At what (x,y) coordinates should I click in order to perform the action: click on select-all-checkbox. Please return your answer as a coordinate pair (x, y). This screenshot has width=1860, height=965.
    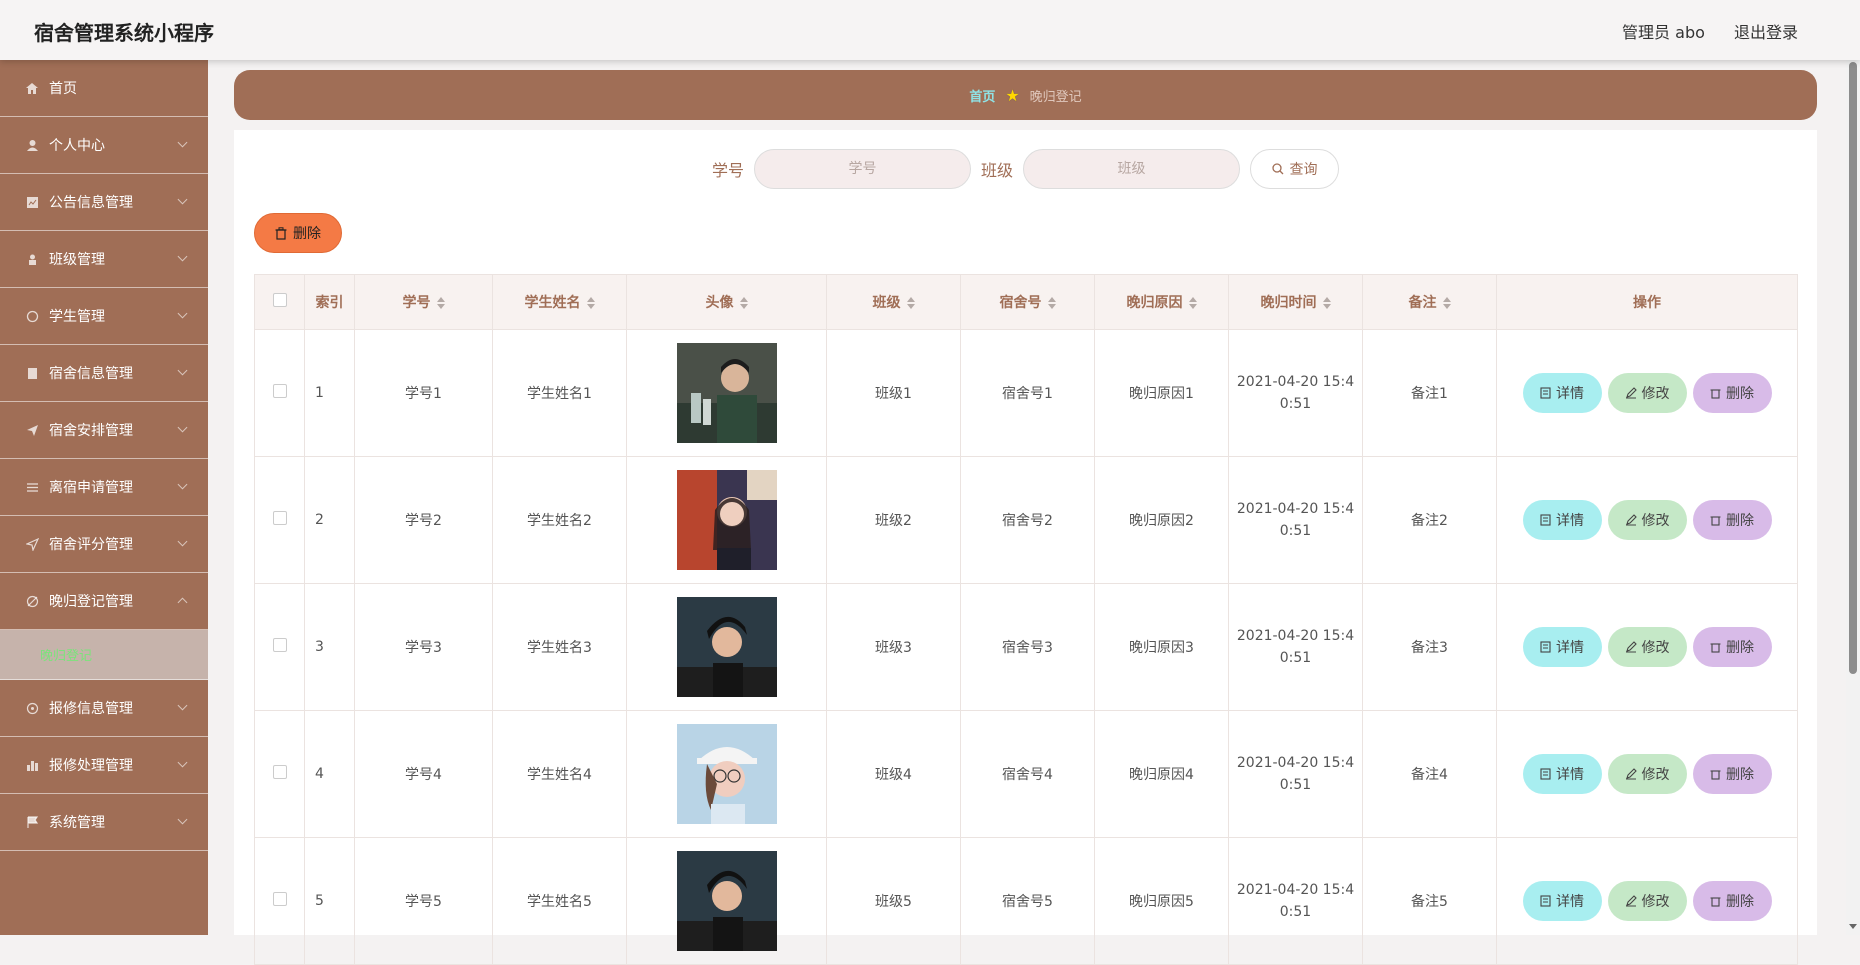
    Looking at the image, I should click on (279, 300).